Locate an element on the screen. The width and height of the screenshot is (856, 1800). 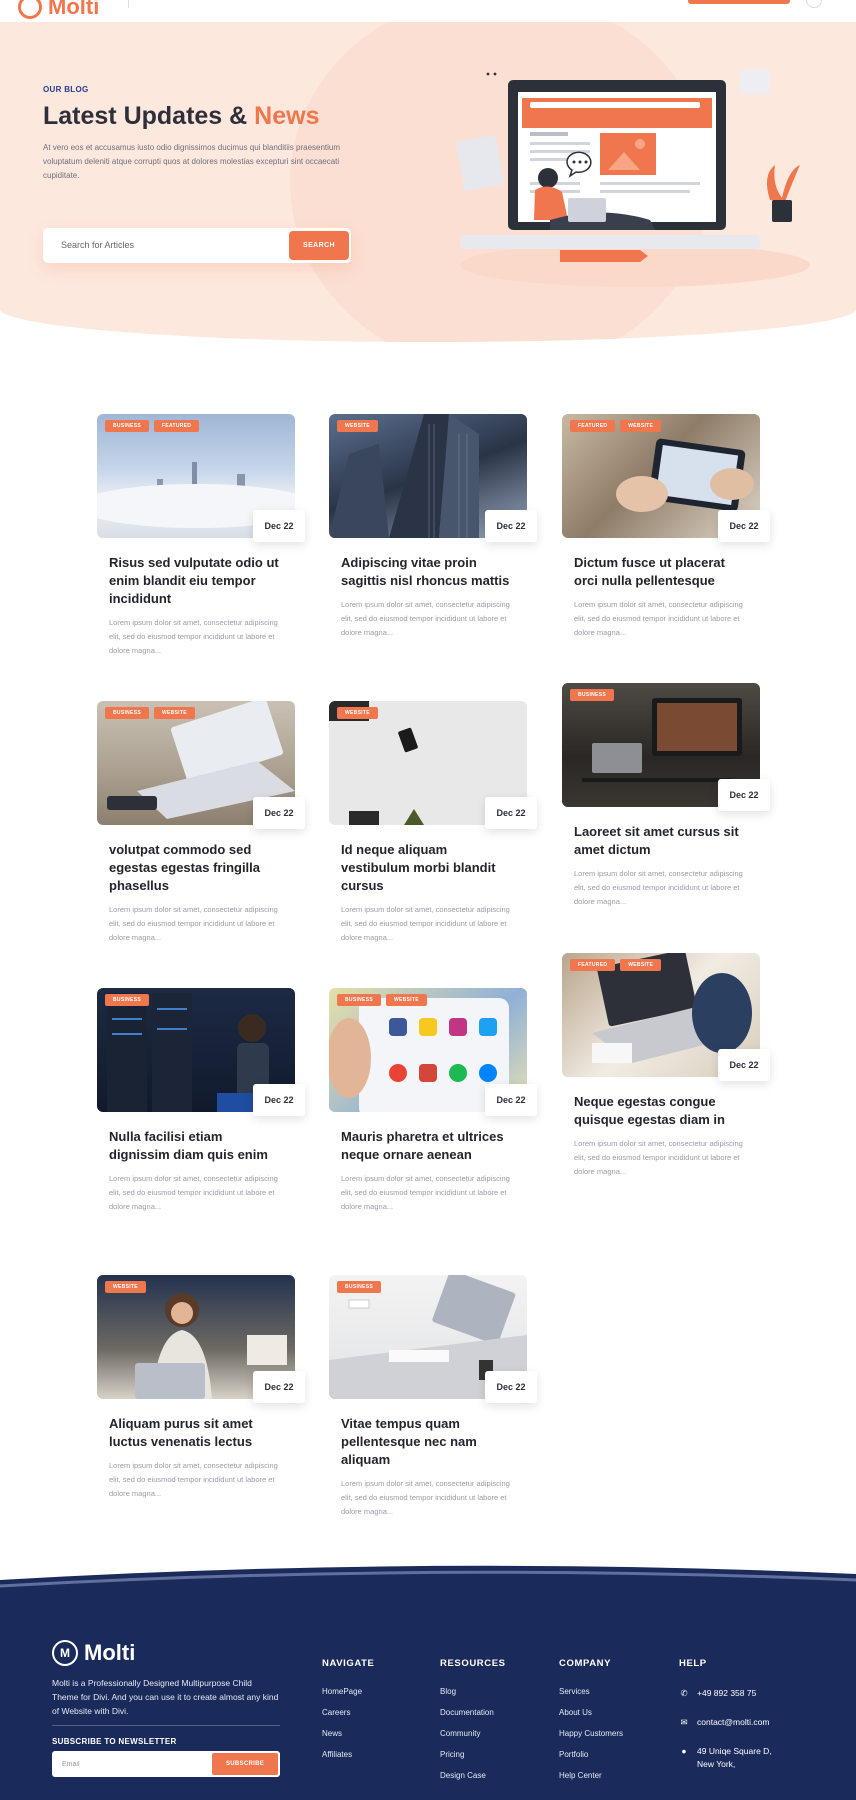
article-search-form: SEARCH is located at coordinates (197, 245).